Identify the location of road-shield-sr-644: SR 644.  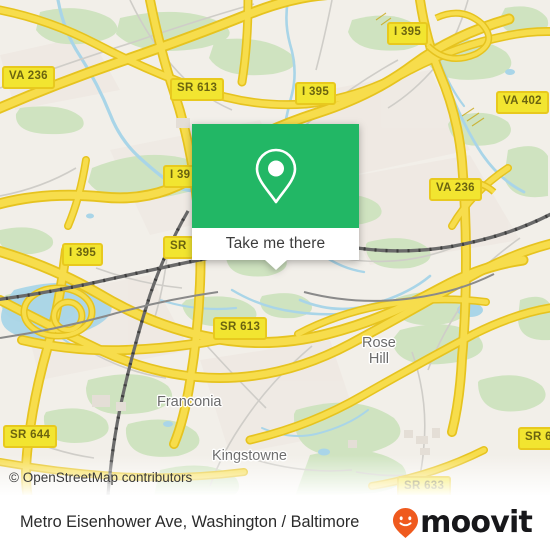
(30, 436).